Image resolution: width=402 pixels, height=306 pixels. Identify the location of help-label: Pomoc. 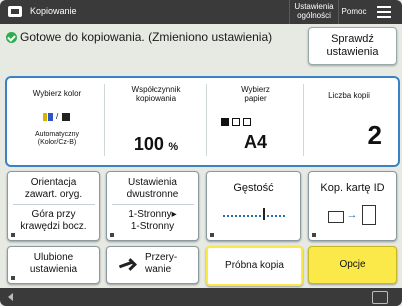
(354, 11).